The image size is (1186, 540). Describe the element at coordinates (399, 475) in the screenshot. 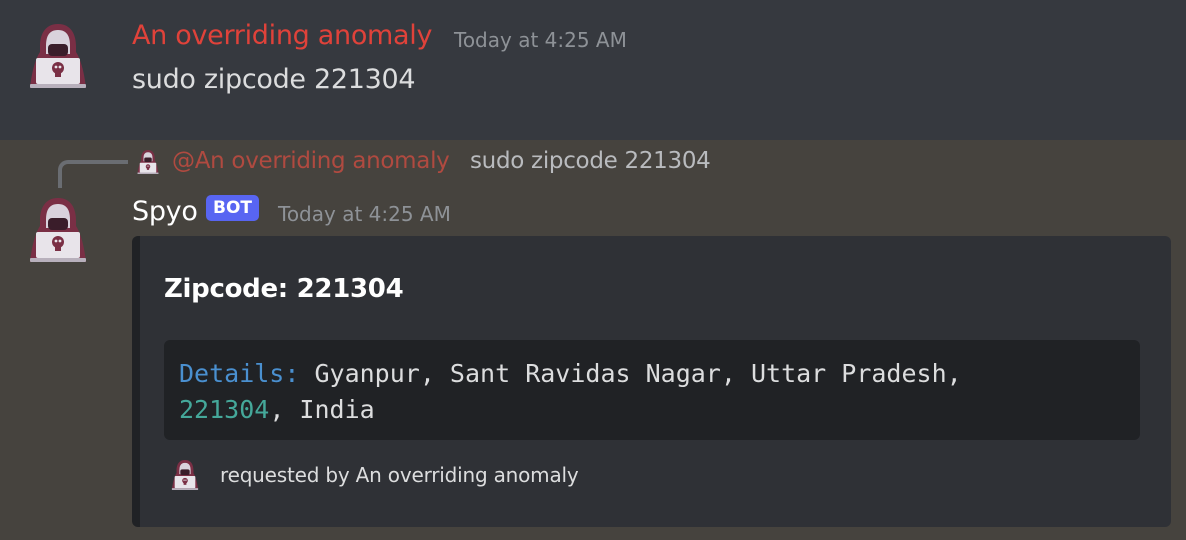

I see `embed-footer: requested by An overriding anomaly` at that location.